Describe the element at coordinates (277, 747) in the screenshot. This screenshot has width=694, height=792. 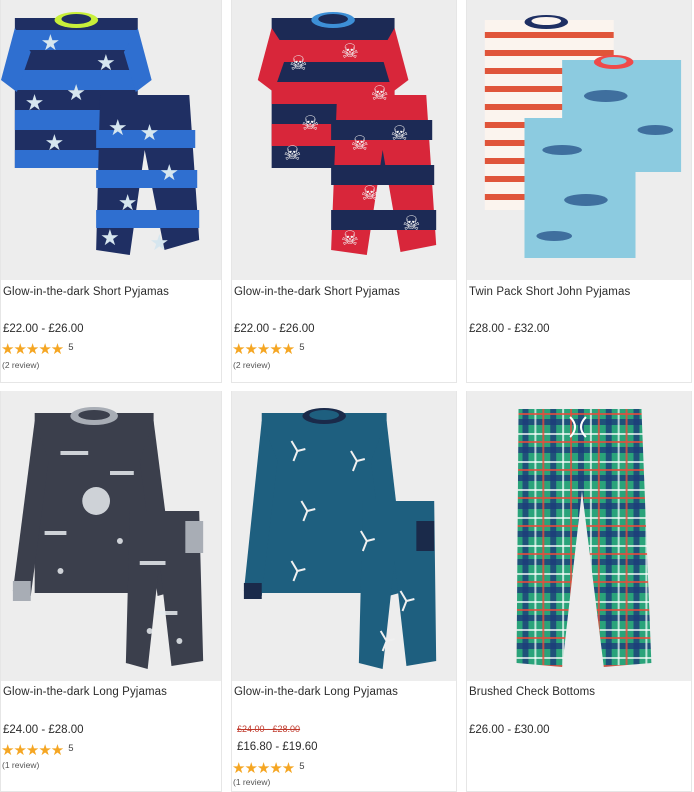
I see `sale-price: £16.80 - £19.60` at that location.